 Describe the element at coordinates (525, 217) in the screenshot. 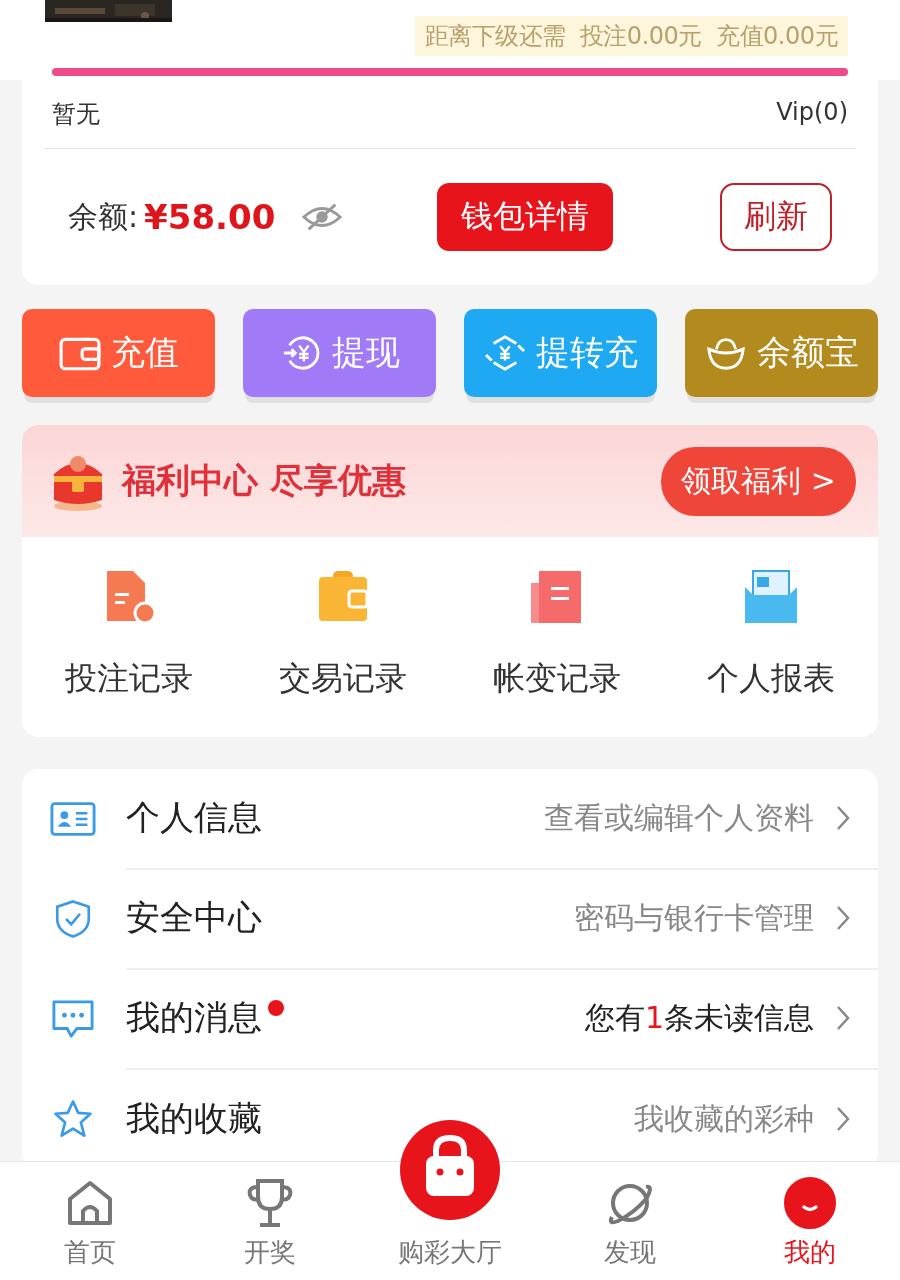

I see `wallet-details-button: 钱包详情` at that location.